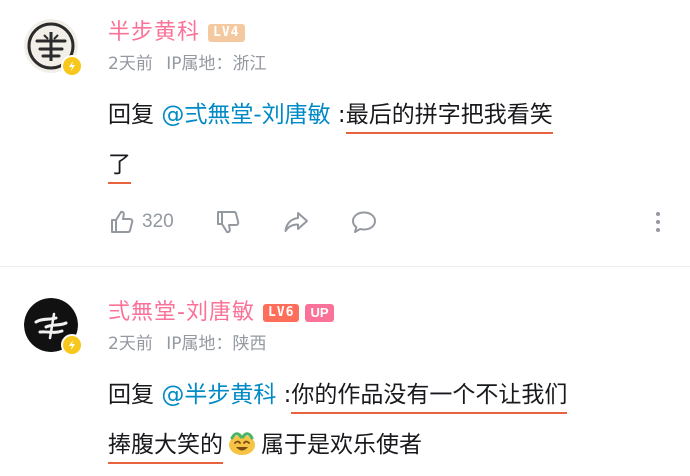 This screenshot has width=690, height=476. Describe the element at coordinates (218, 395) in the screenshot. I see `mention-link: @半步黄科` at that location.